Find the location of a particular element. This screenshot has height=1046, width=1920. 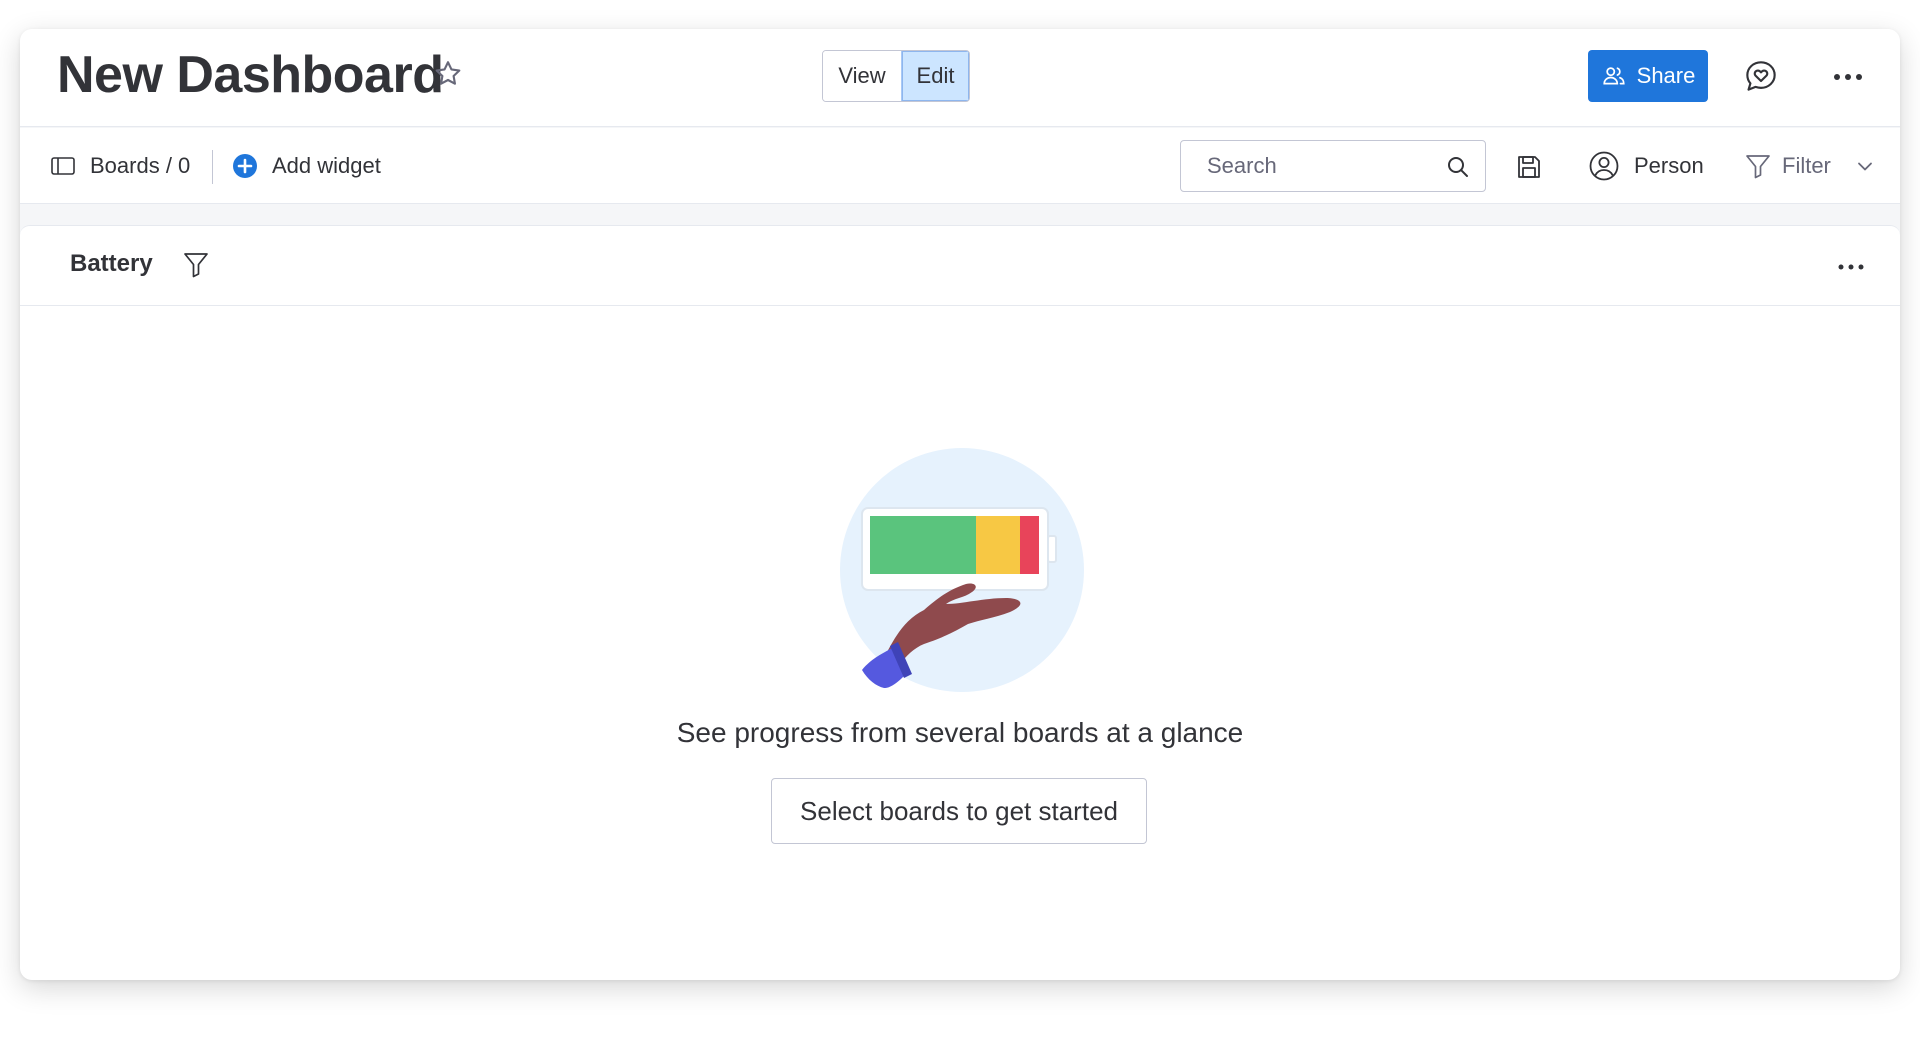

person-circle-icon is located at coordinates (1604, 166).